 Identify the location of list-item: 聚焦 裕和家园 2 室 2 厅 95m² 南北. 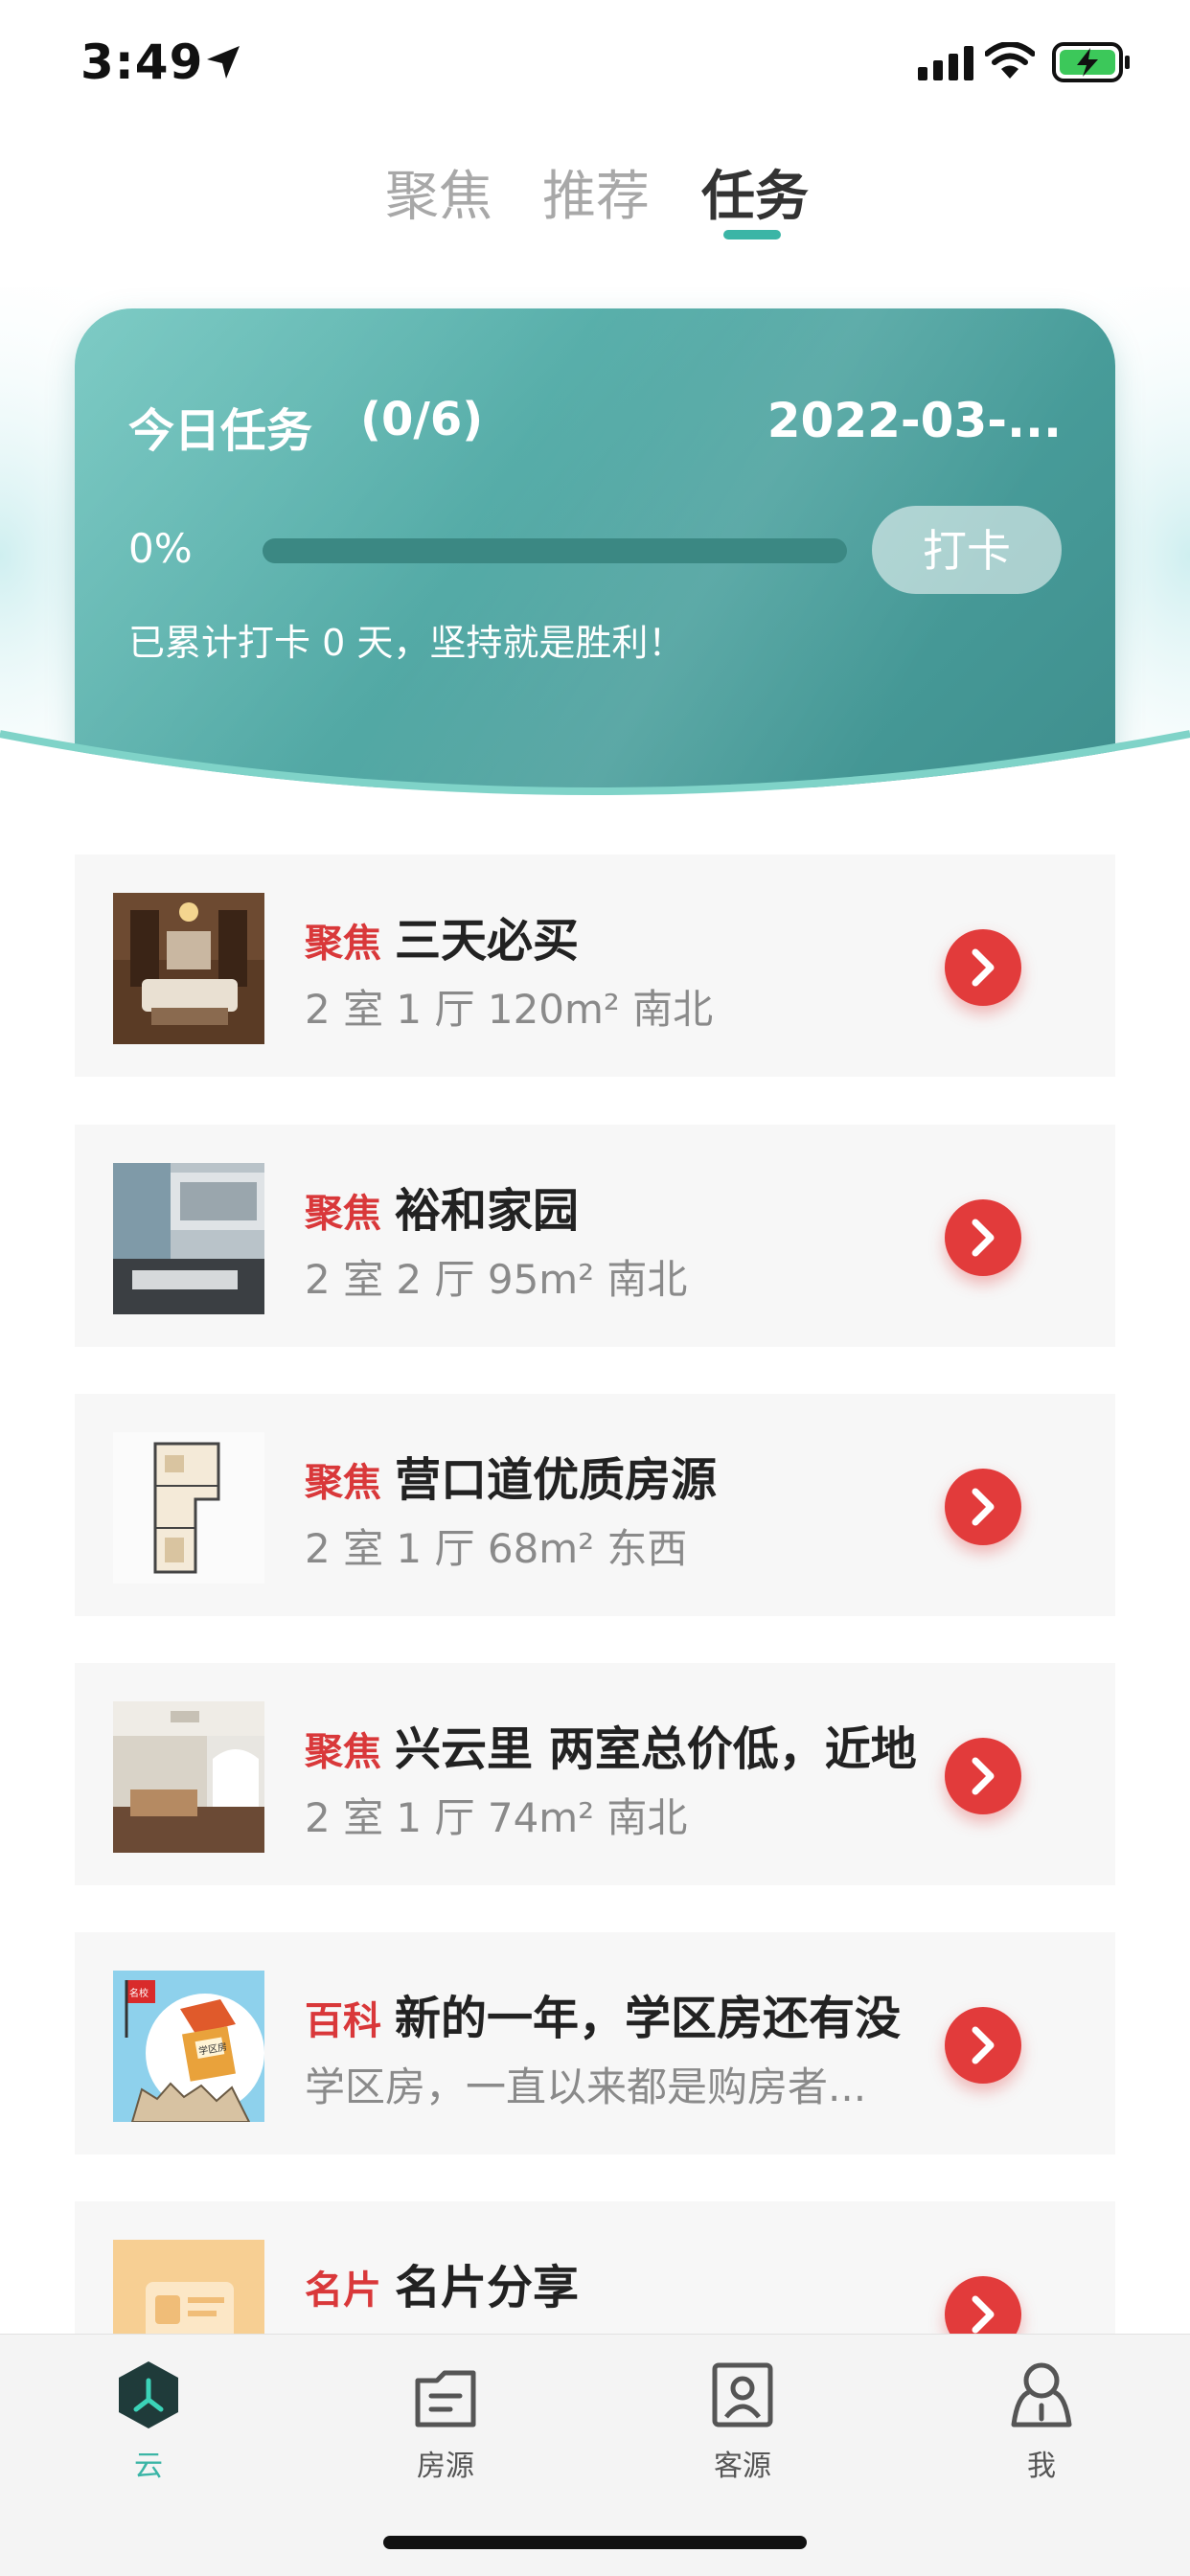
(595, 1236).